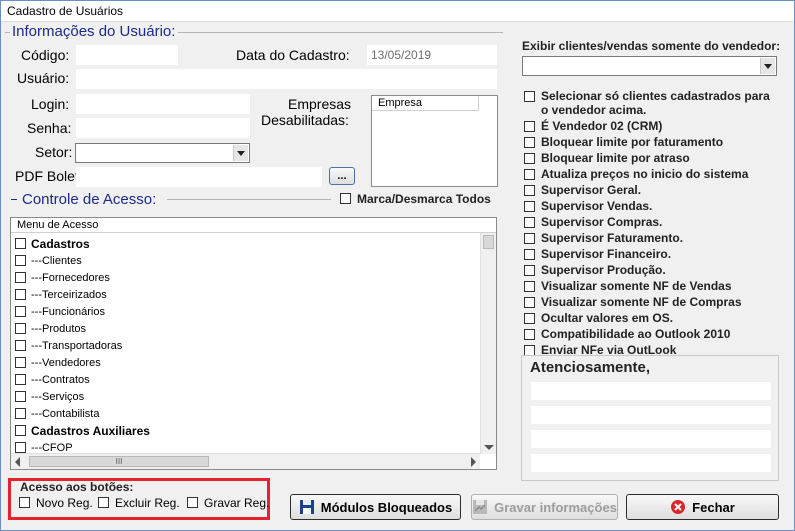 The image size is (795, 531). Describe the element at coordinates (678, 507) in the screenshot. I see `close-icon` at that location.